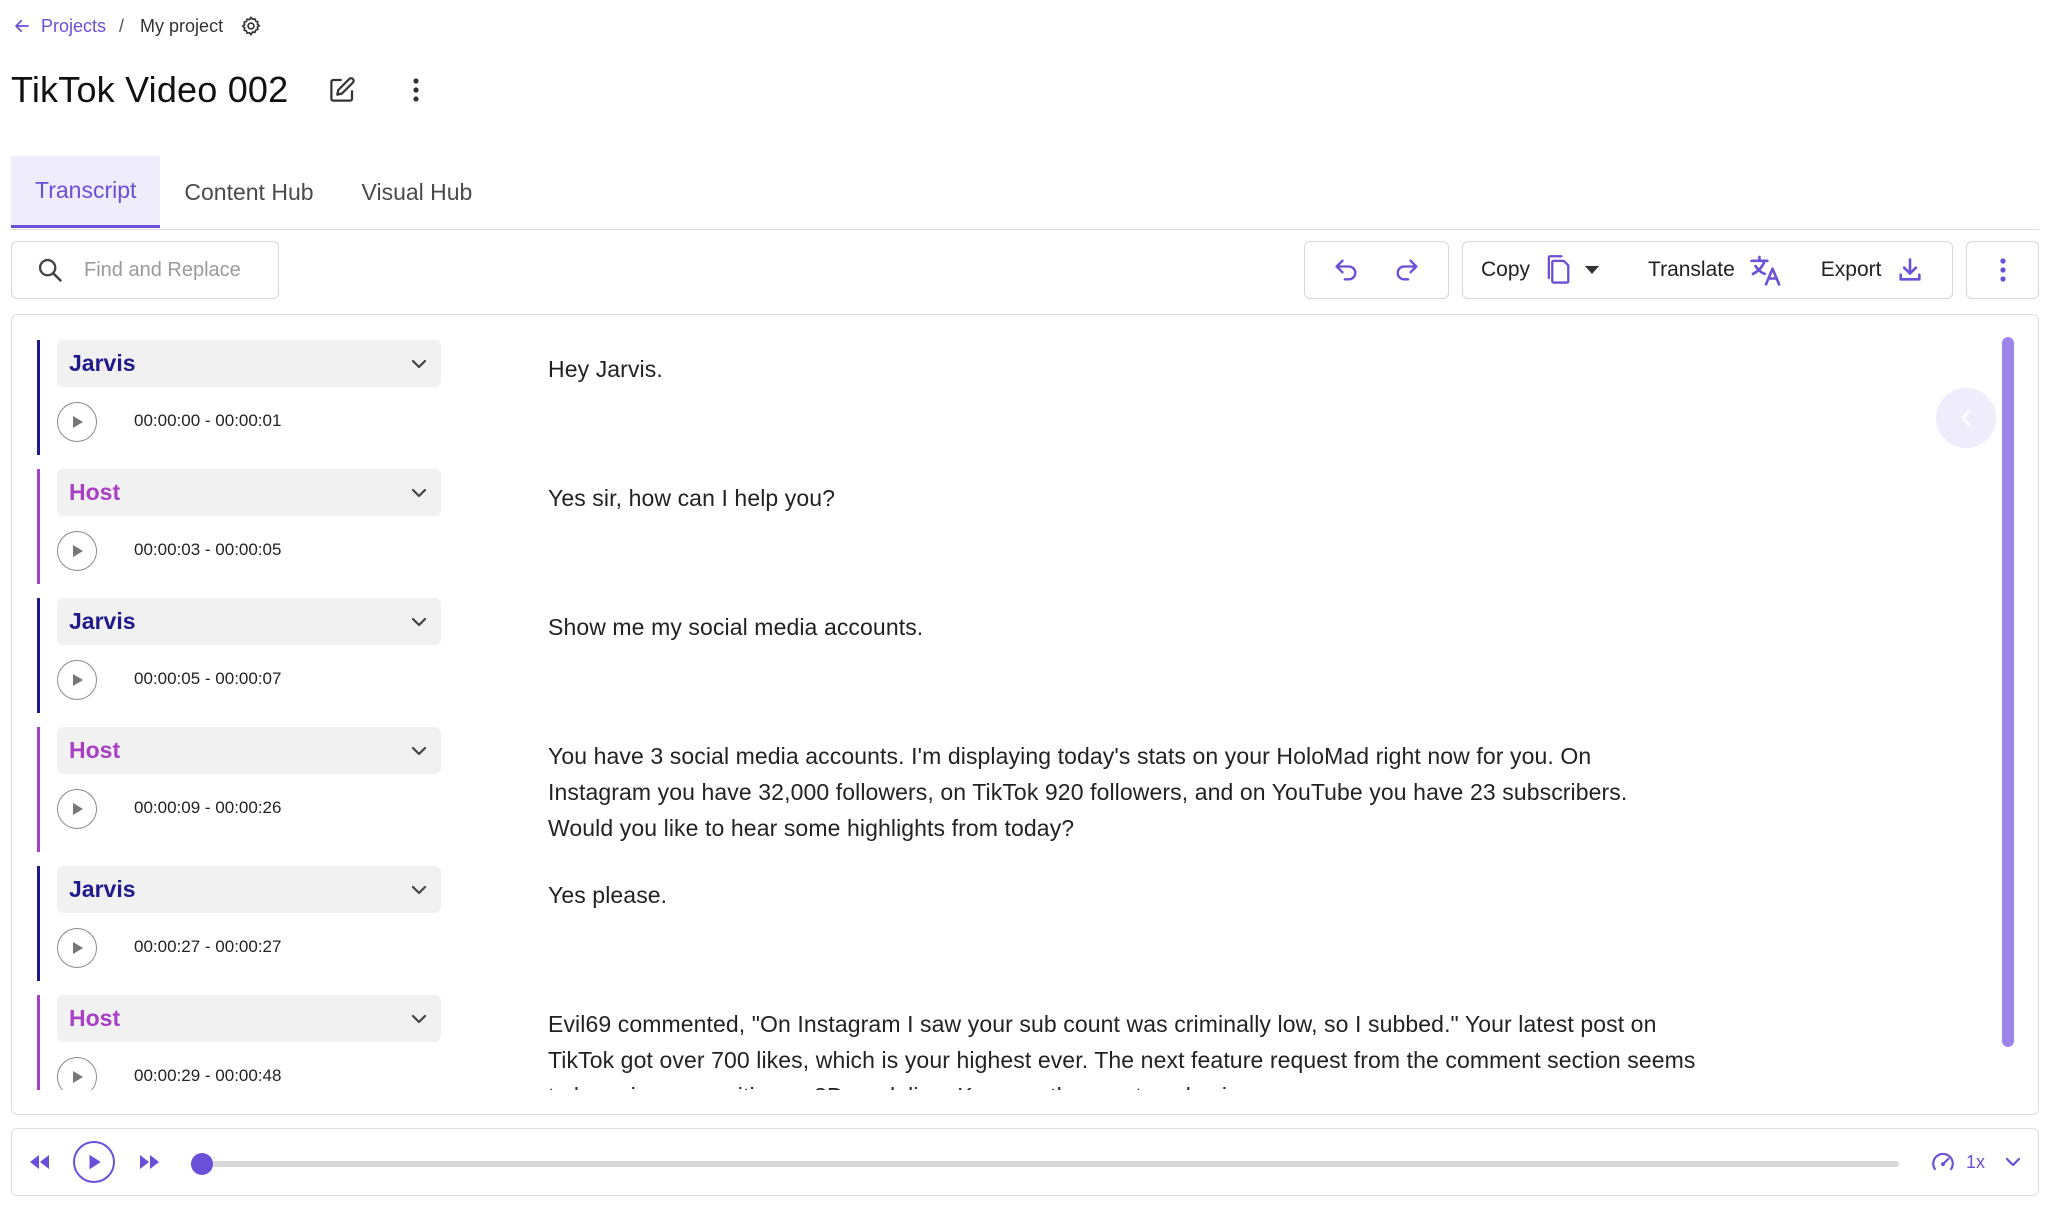 This screenshot has width=2048, height=1205. I want to click on undo-icon, so click(1346, 270).